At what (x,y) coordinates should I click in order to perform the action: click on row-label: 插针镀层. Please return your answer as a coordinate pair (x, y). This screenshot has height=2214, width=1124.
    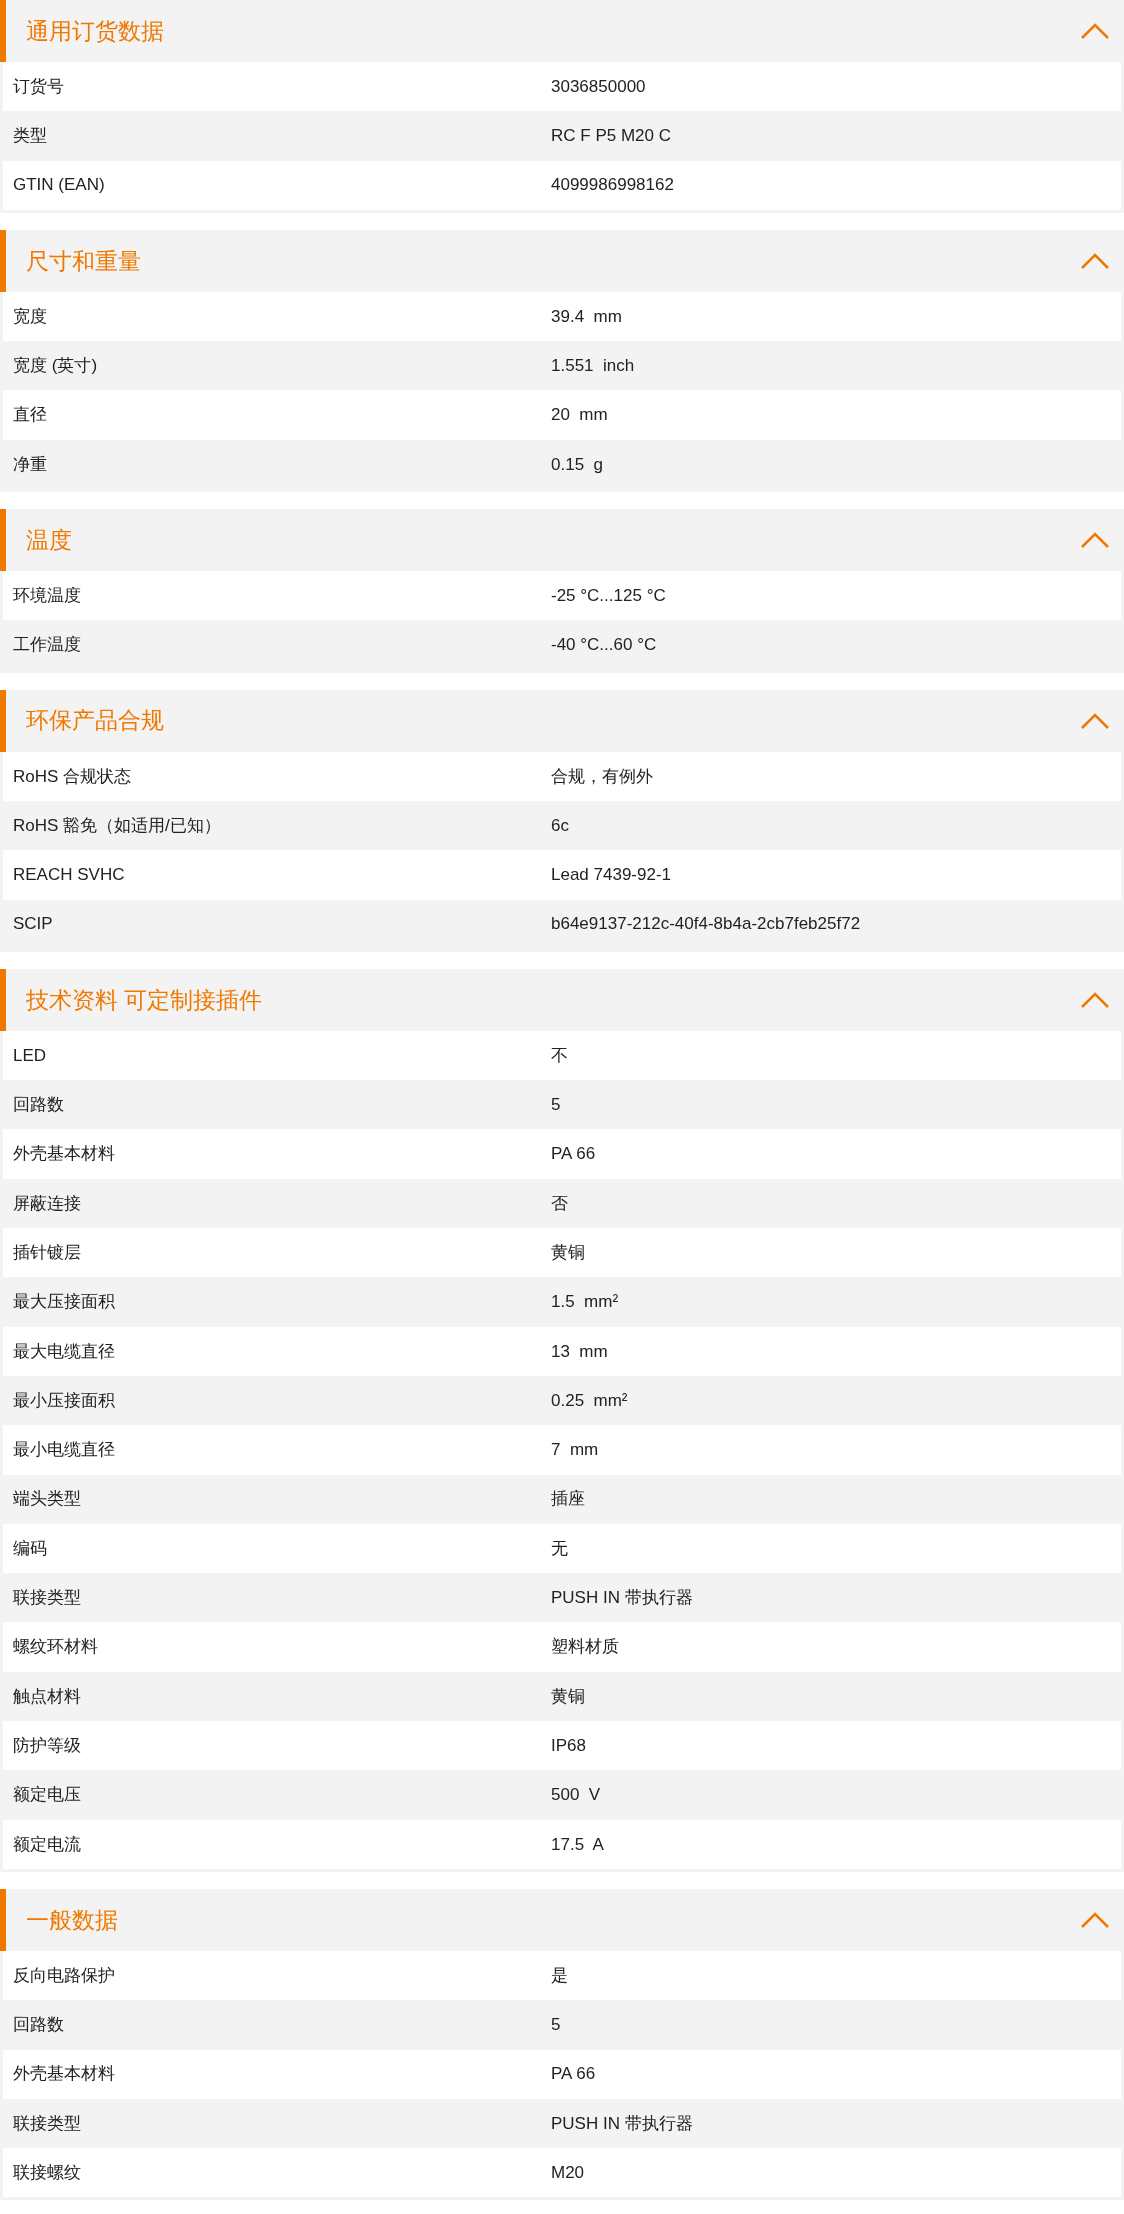
    Looking at the image, I should click on (47, 1252).